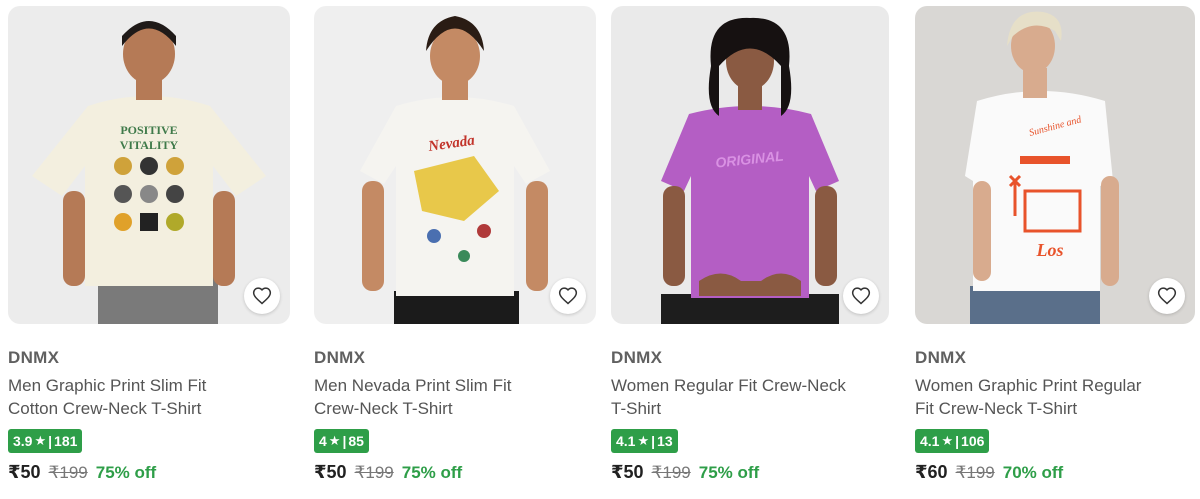  Describe the element at coordinates (413, 385) in the screenshot. I see `product-title-line1: Men Nevada Print Slim Fit` at that location.